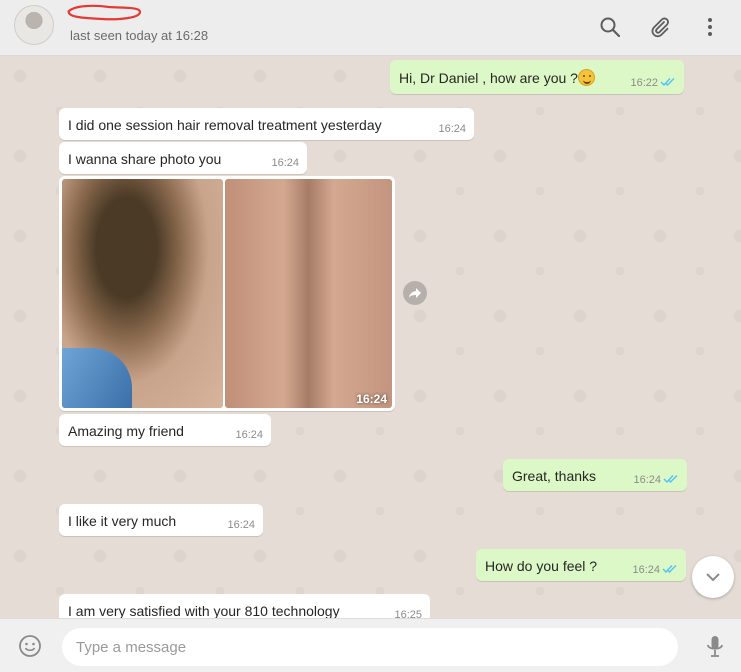 The image size is (741, 672). I want to click on message-incoming: Amazing my friend 16:24, so click(165, 430).